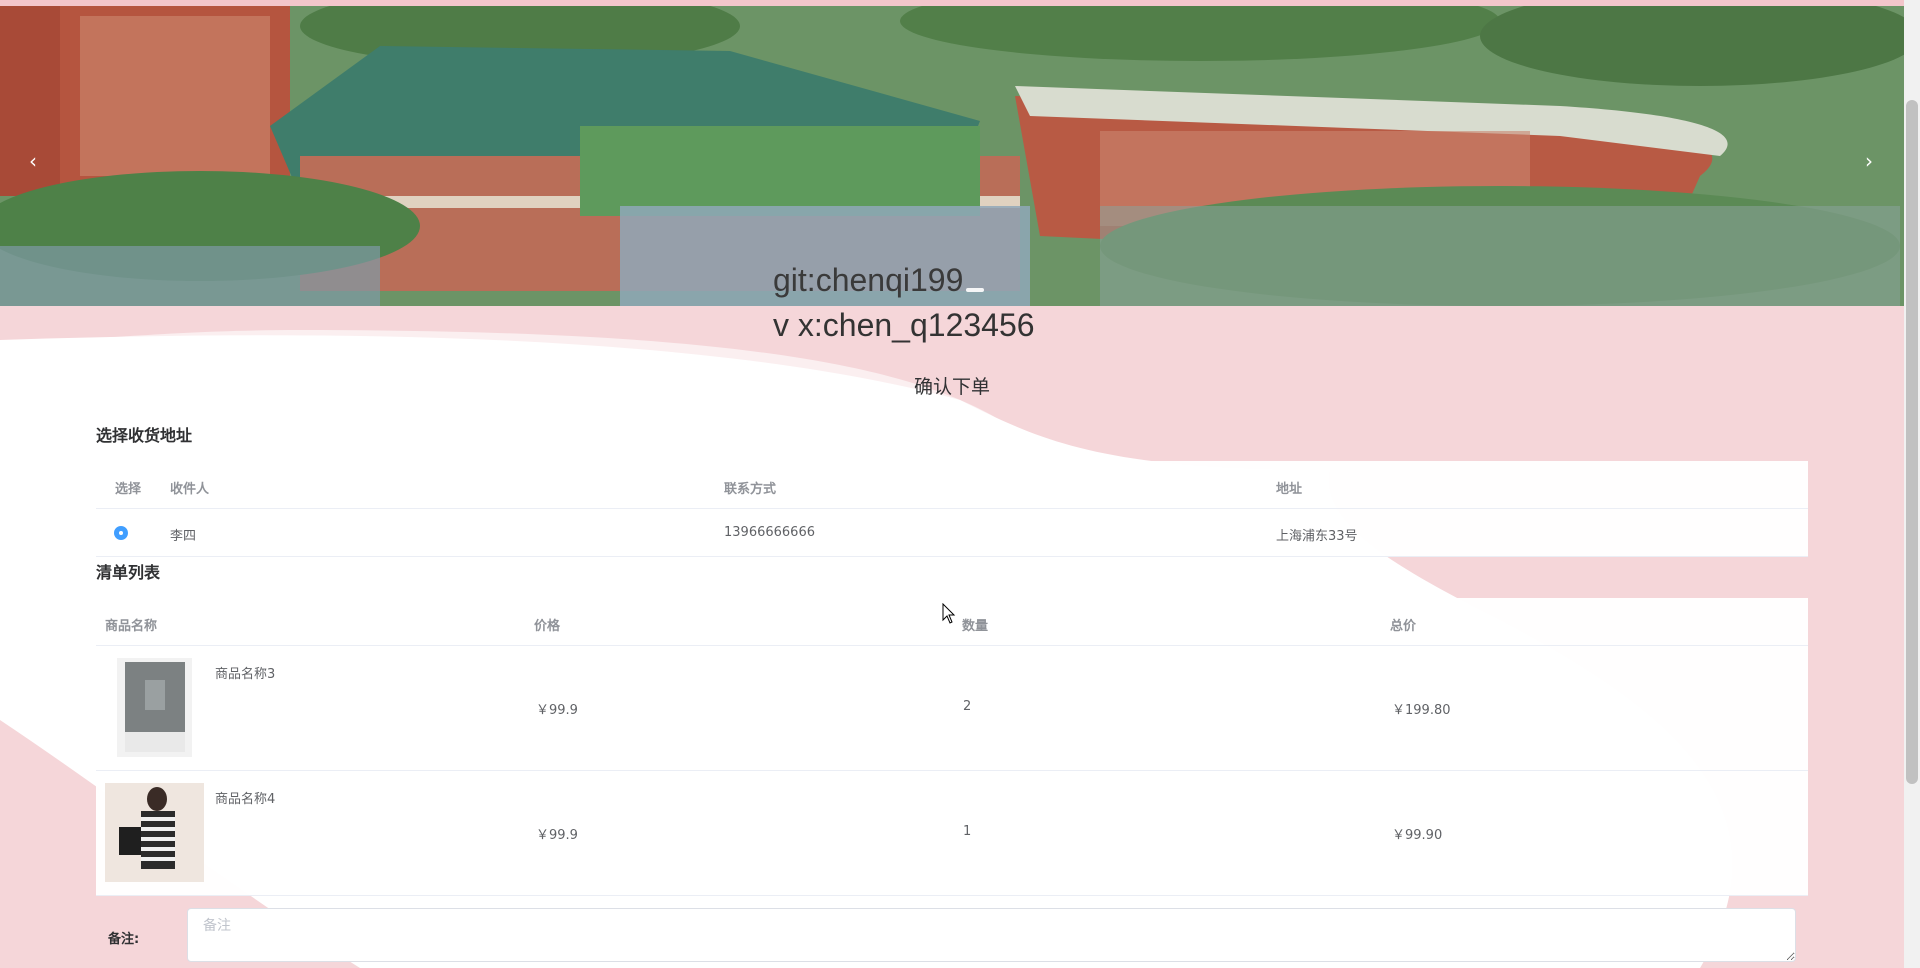  What do you see at coordinates (975, 626) in the screenshot?
I see `header-quantity: 数量` at bounding box center [975, 626].